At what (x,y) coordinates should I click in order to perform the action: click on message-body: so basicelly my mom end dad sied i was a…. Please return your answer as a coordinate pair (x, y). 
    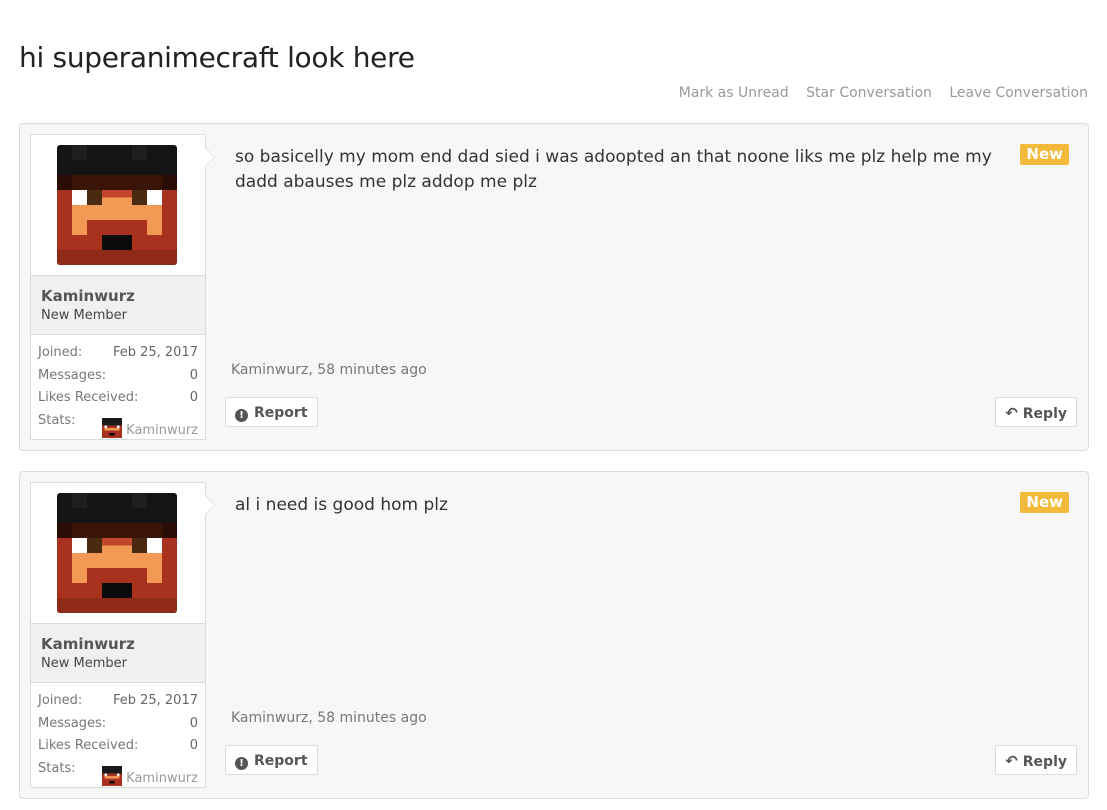
    Looking at the image, I should click on (613, 169).